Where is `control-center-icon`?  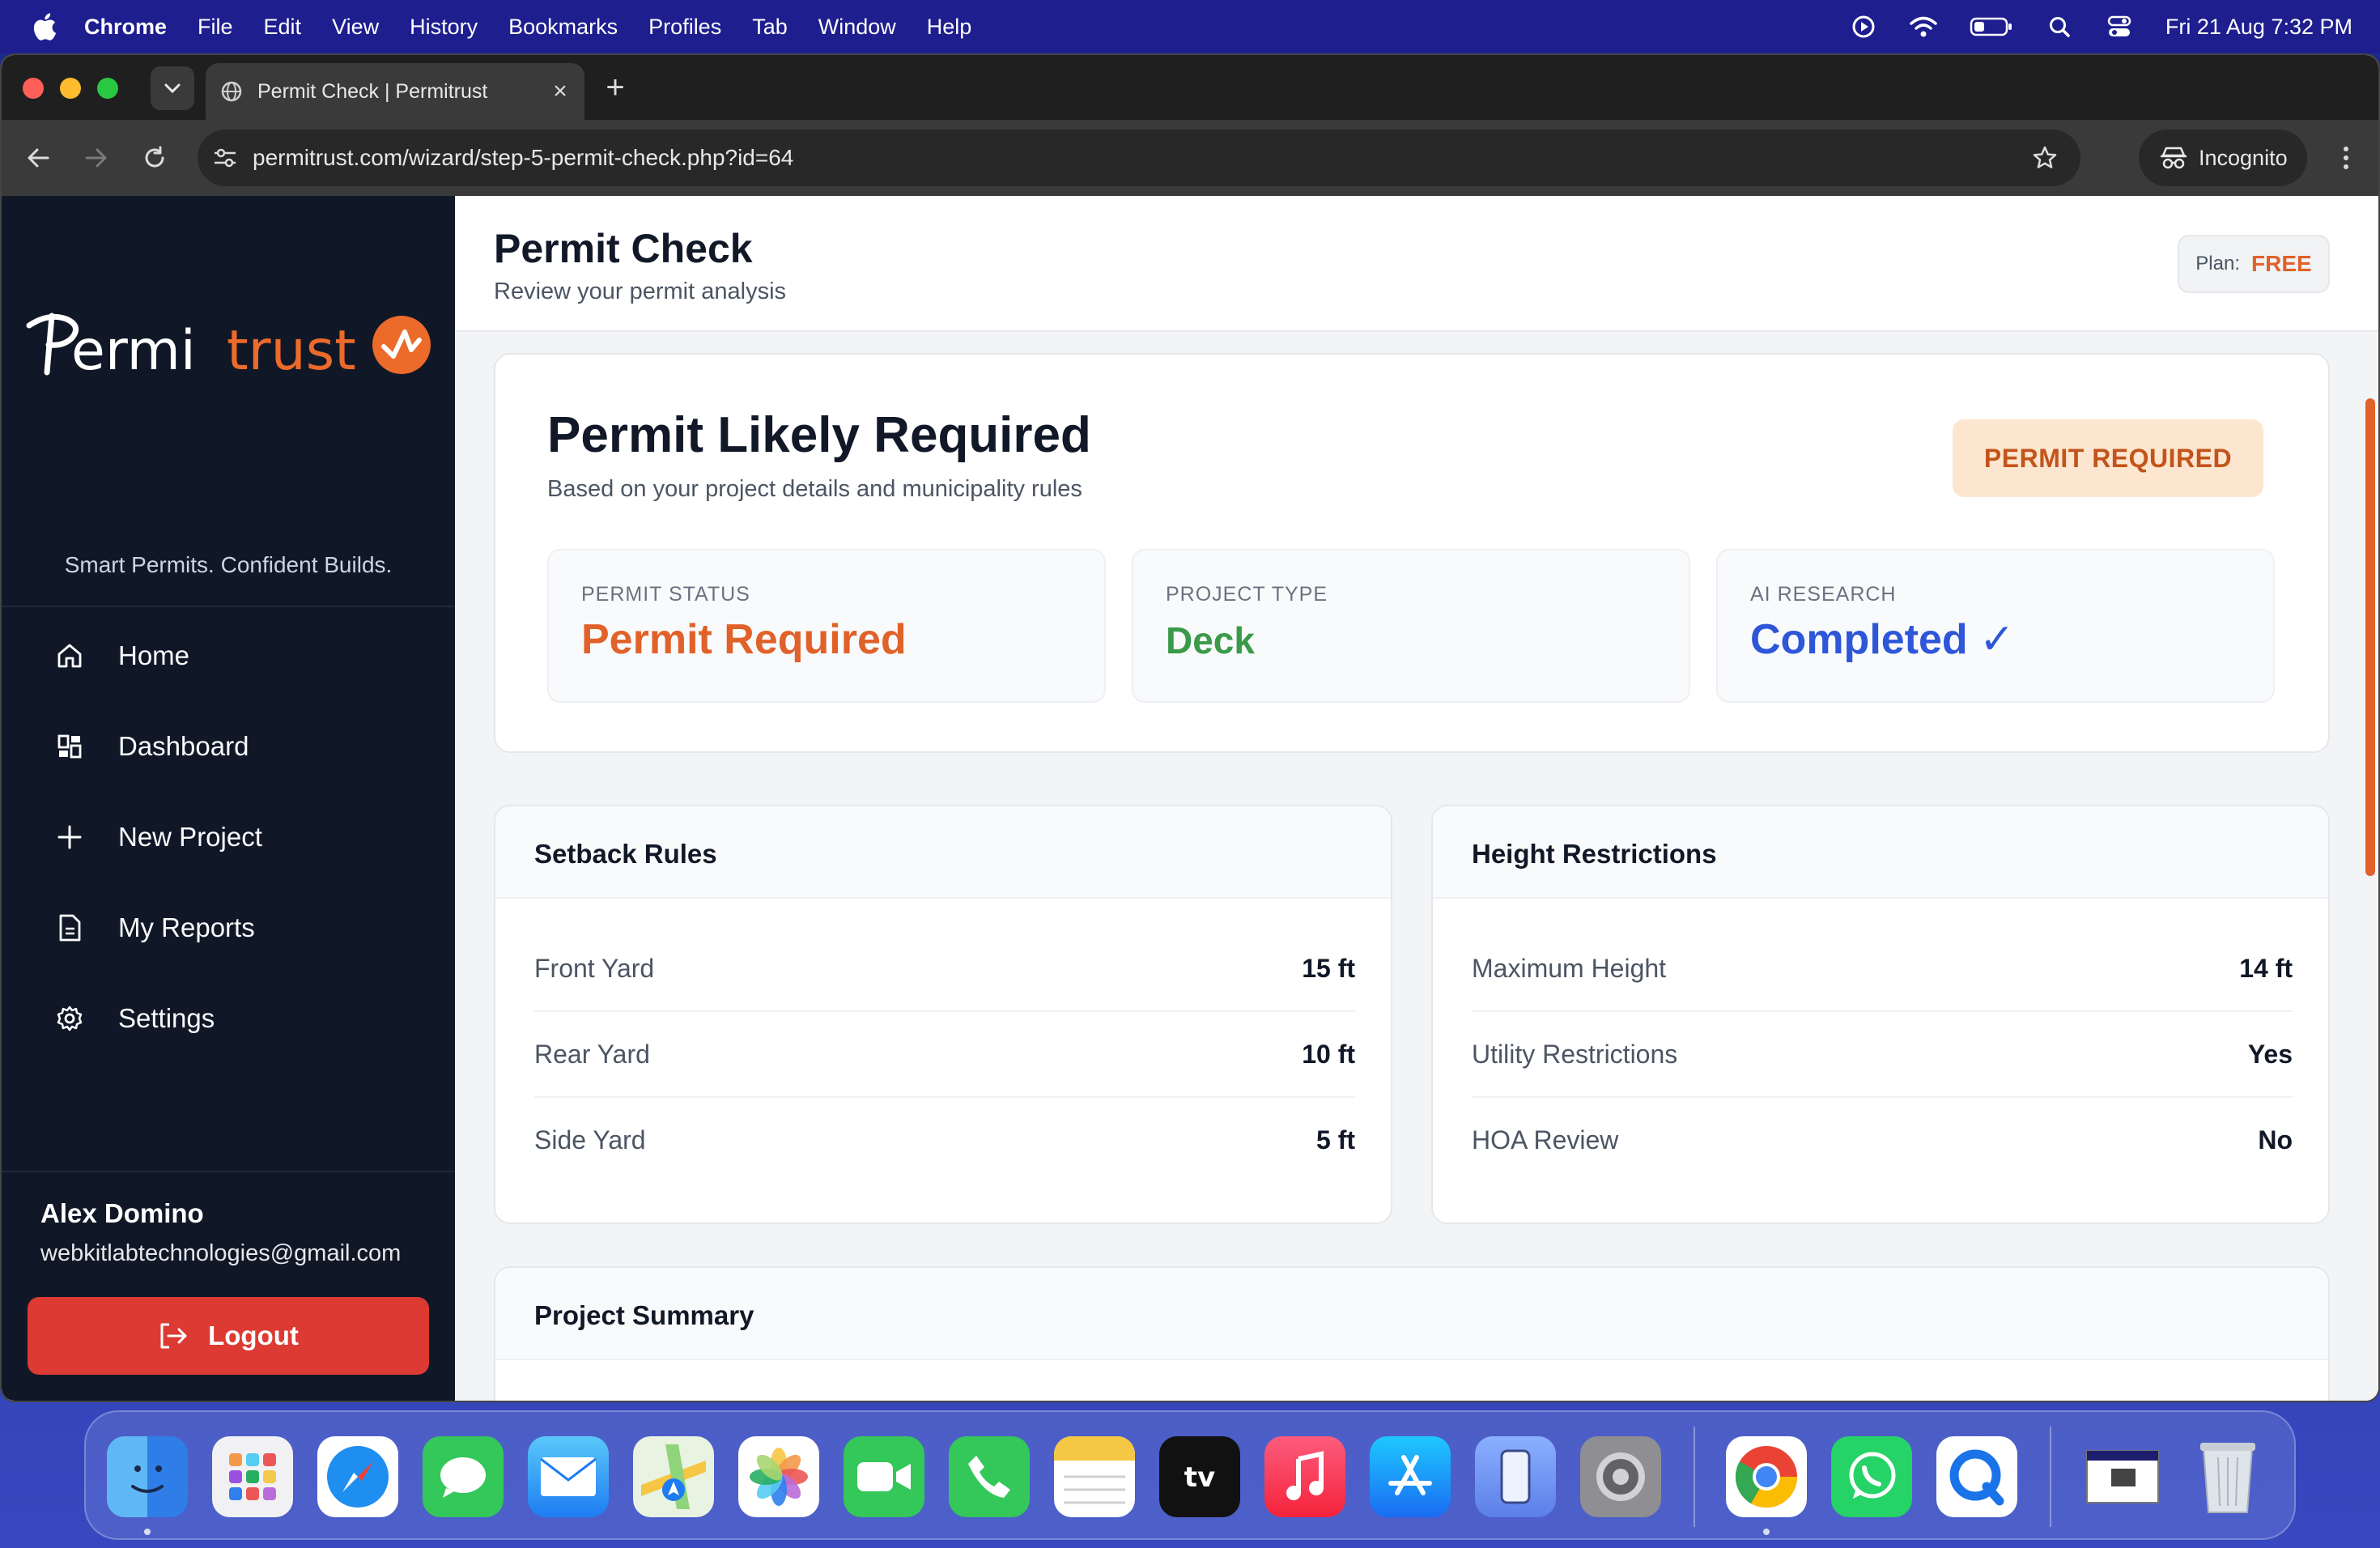 control-center-icon is located at coordinates (2120, 27).